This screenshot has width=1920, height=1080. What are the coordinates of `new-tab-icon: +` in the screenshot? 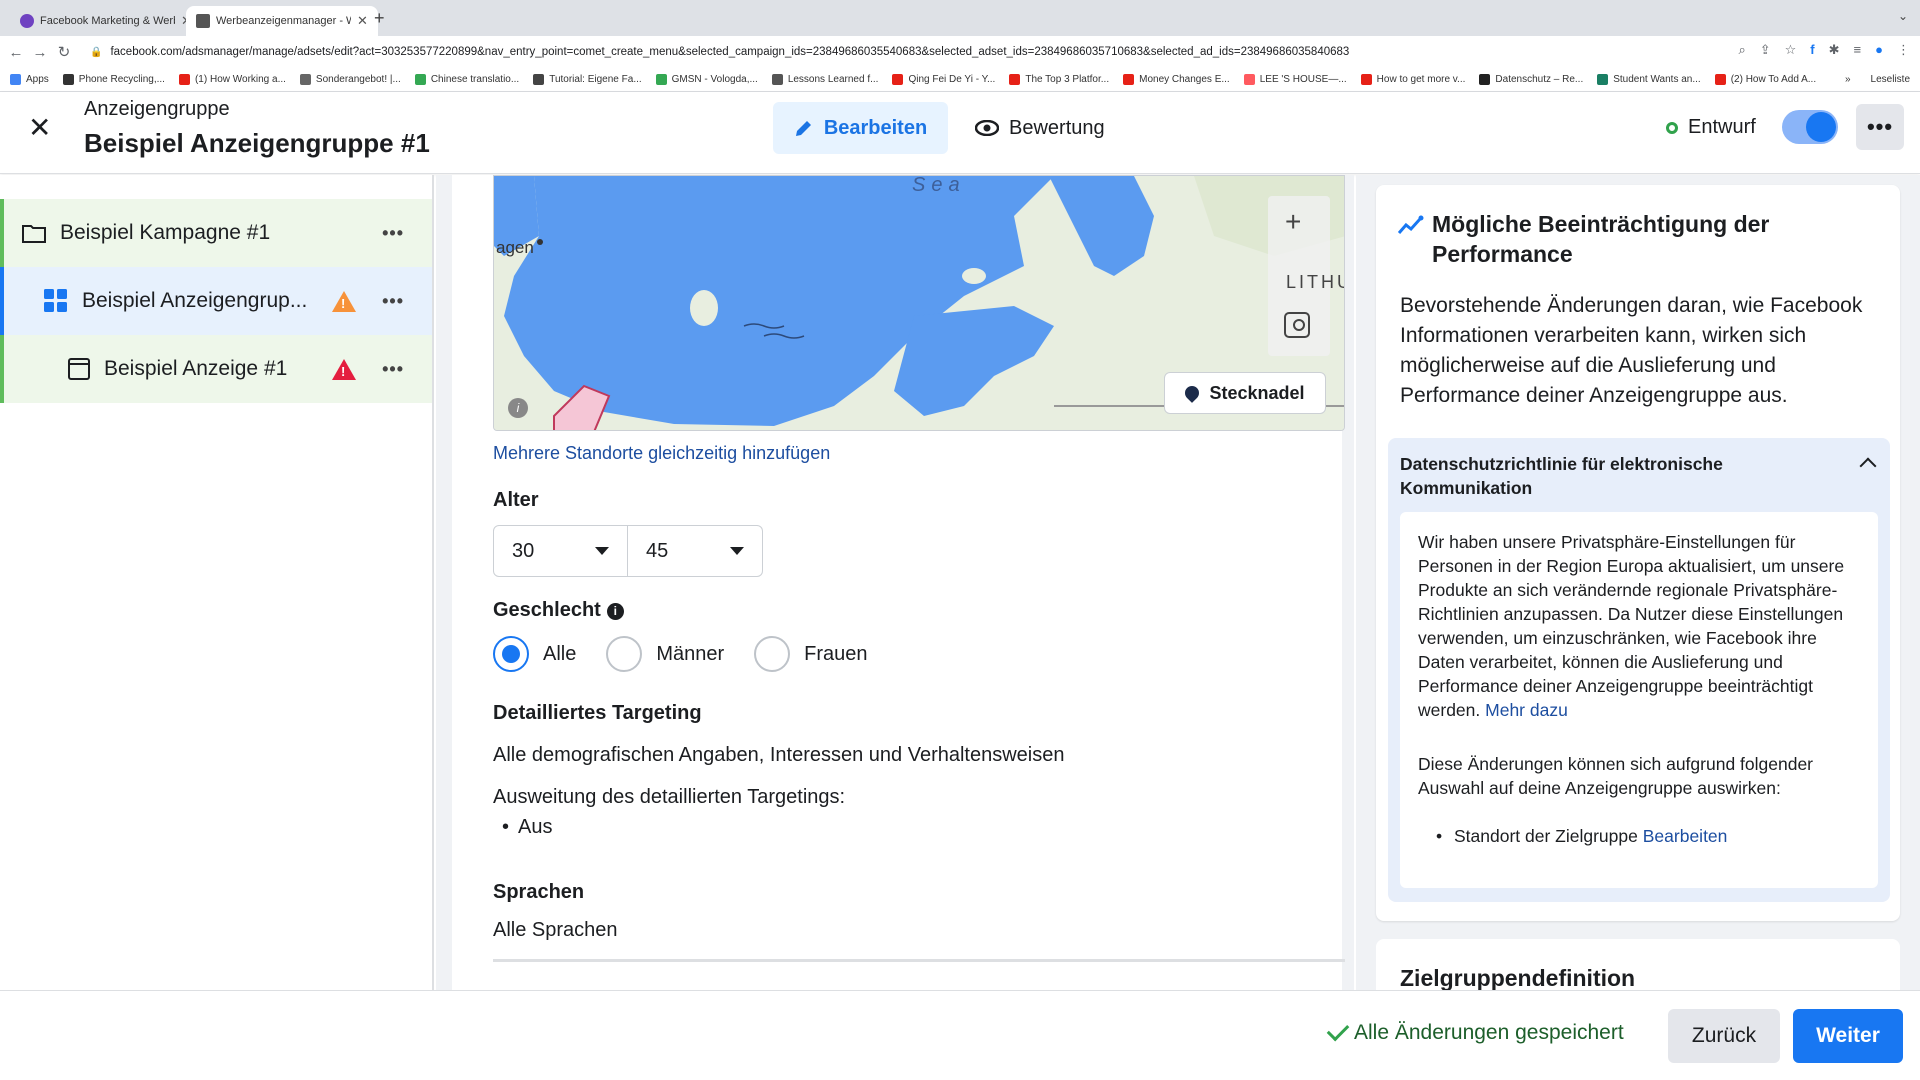 It's located at (379, 18).